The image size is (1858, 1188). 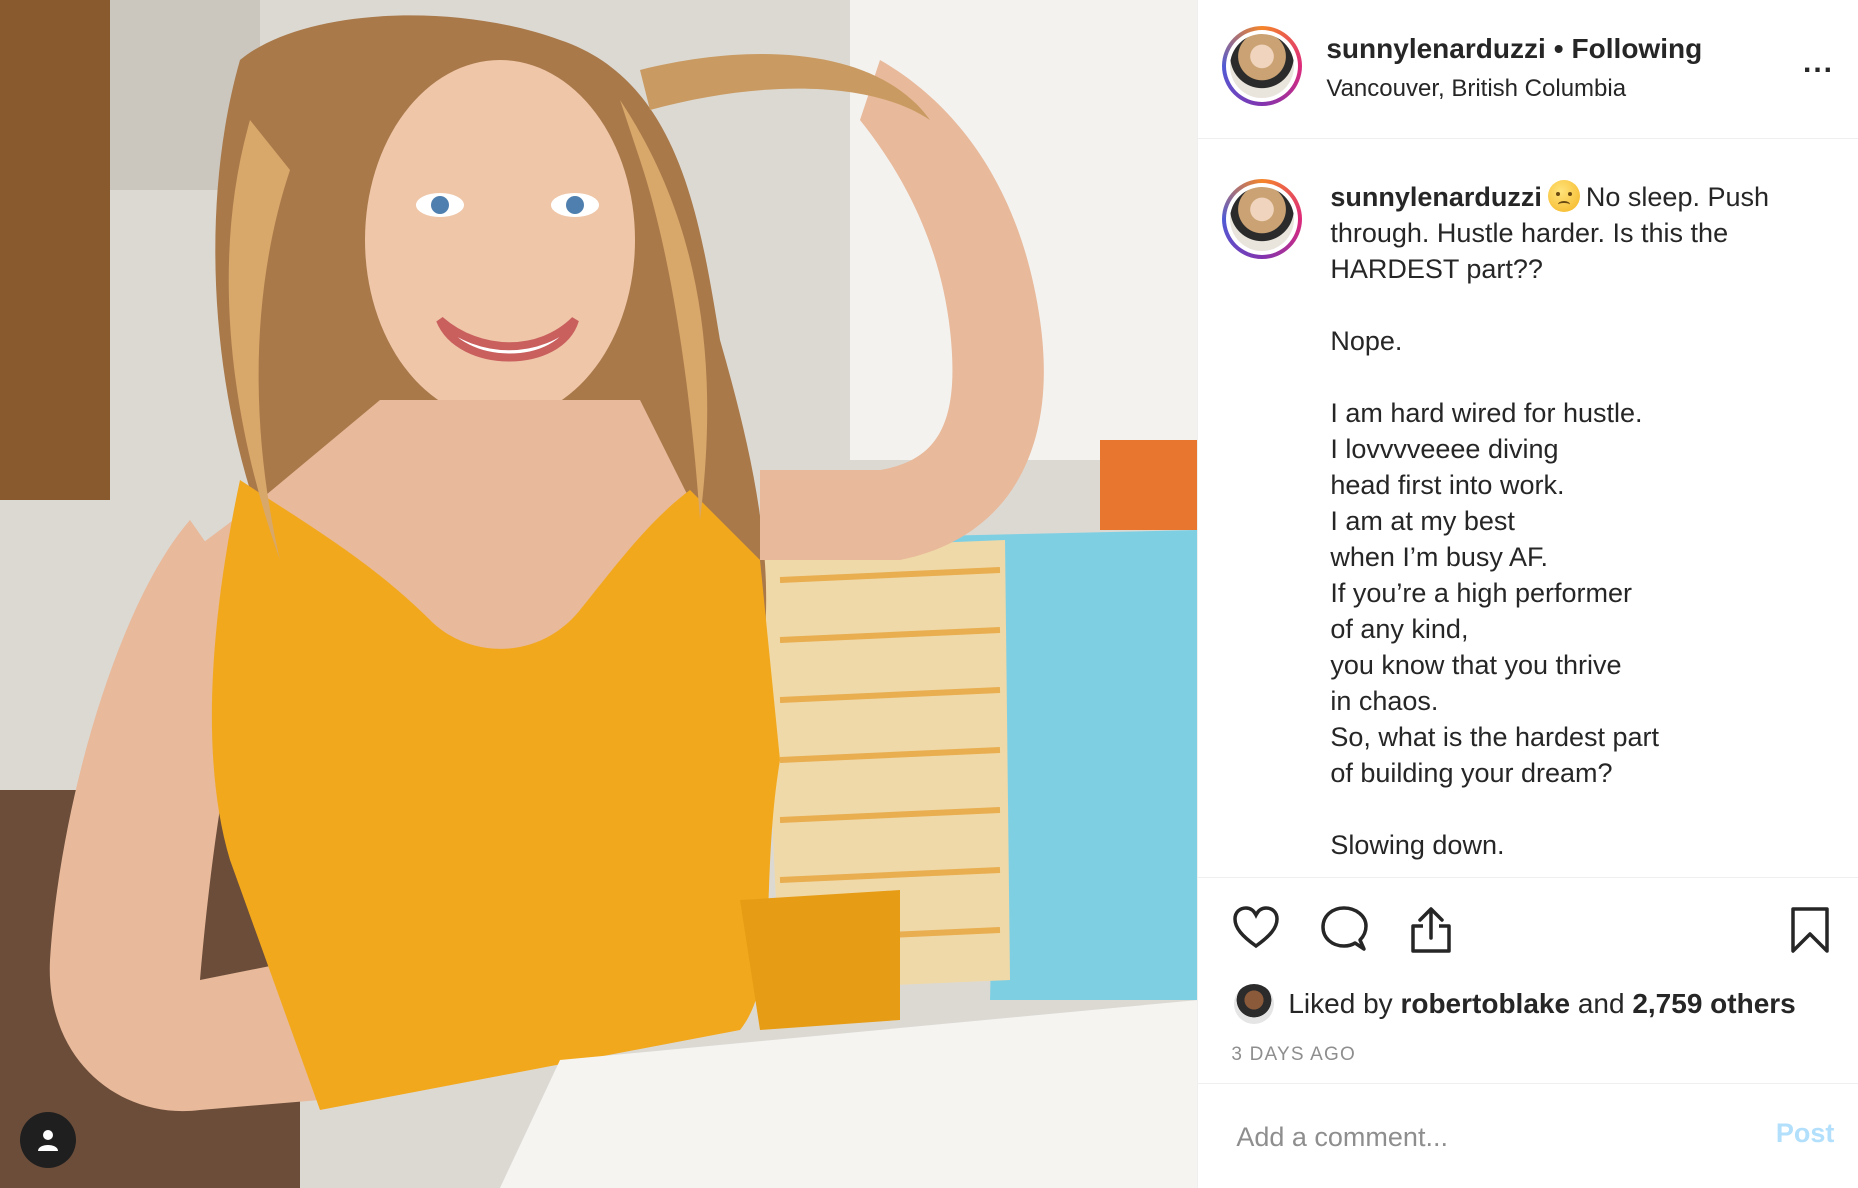 I want to click on author-username: sunnylenarduzzi, so click(x=1435, y=48).